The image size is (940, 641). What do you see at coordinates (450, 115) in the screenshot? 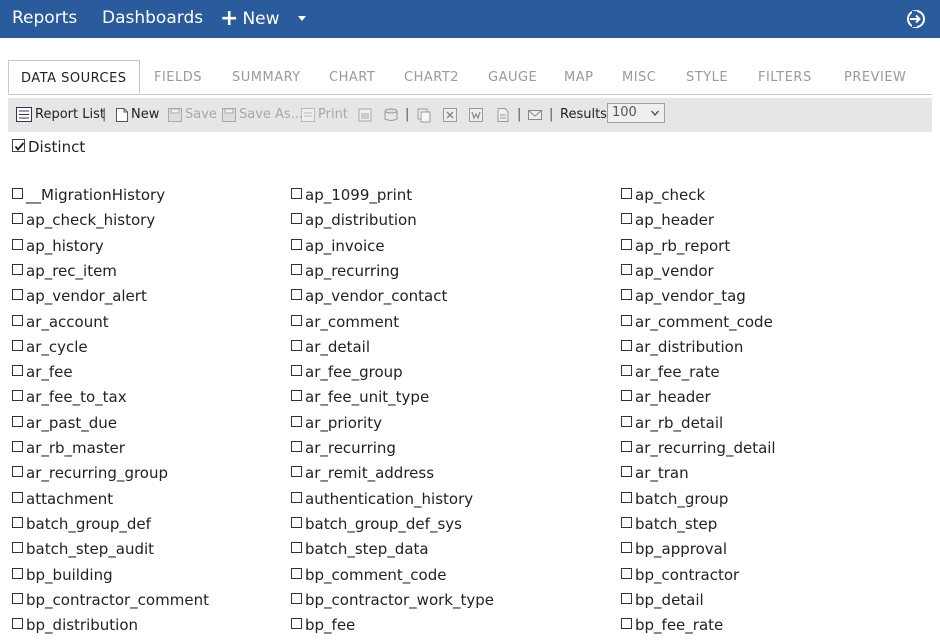
I see `excel-icon` at bounding box center [450, 115].